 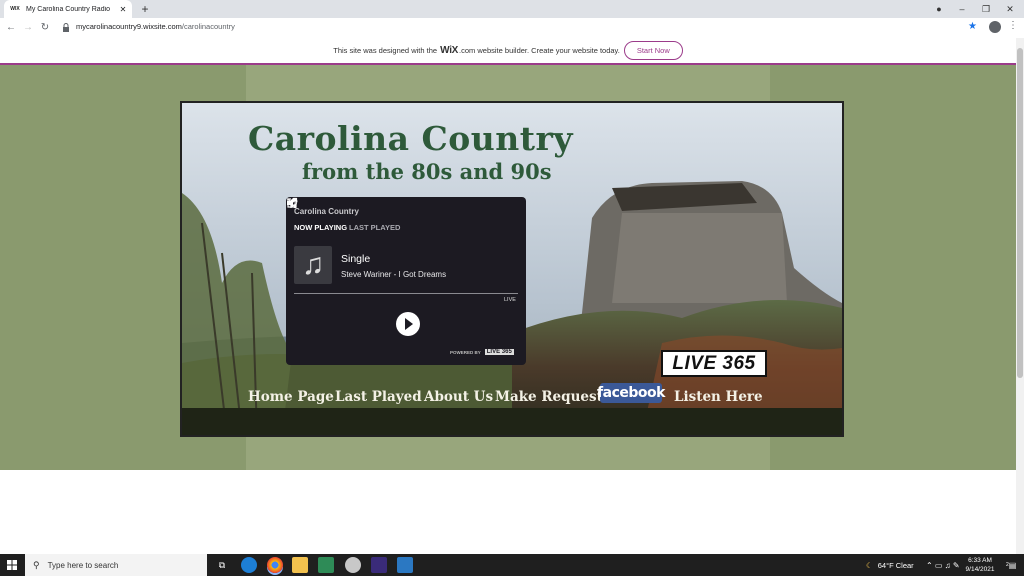 What do you see at coordinates (1011, 565) in the screenshot?
I see `notification-icon: 2 ▤` at bounding box center [1011, 565].